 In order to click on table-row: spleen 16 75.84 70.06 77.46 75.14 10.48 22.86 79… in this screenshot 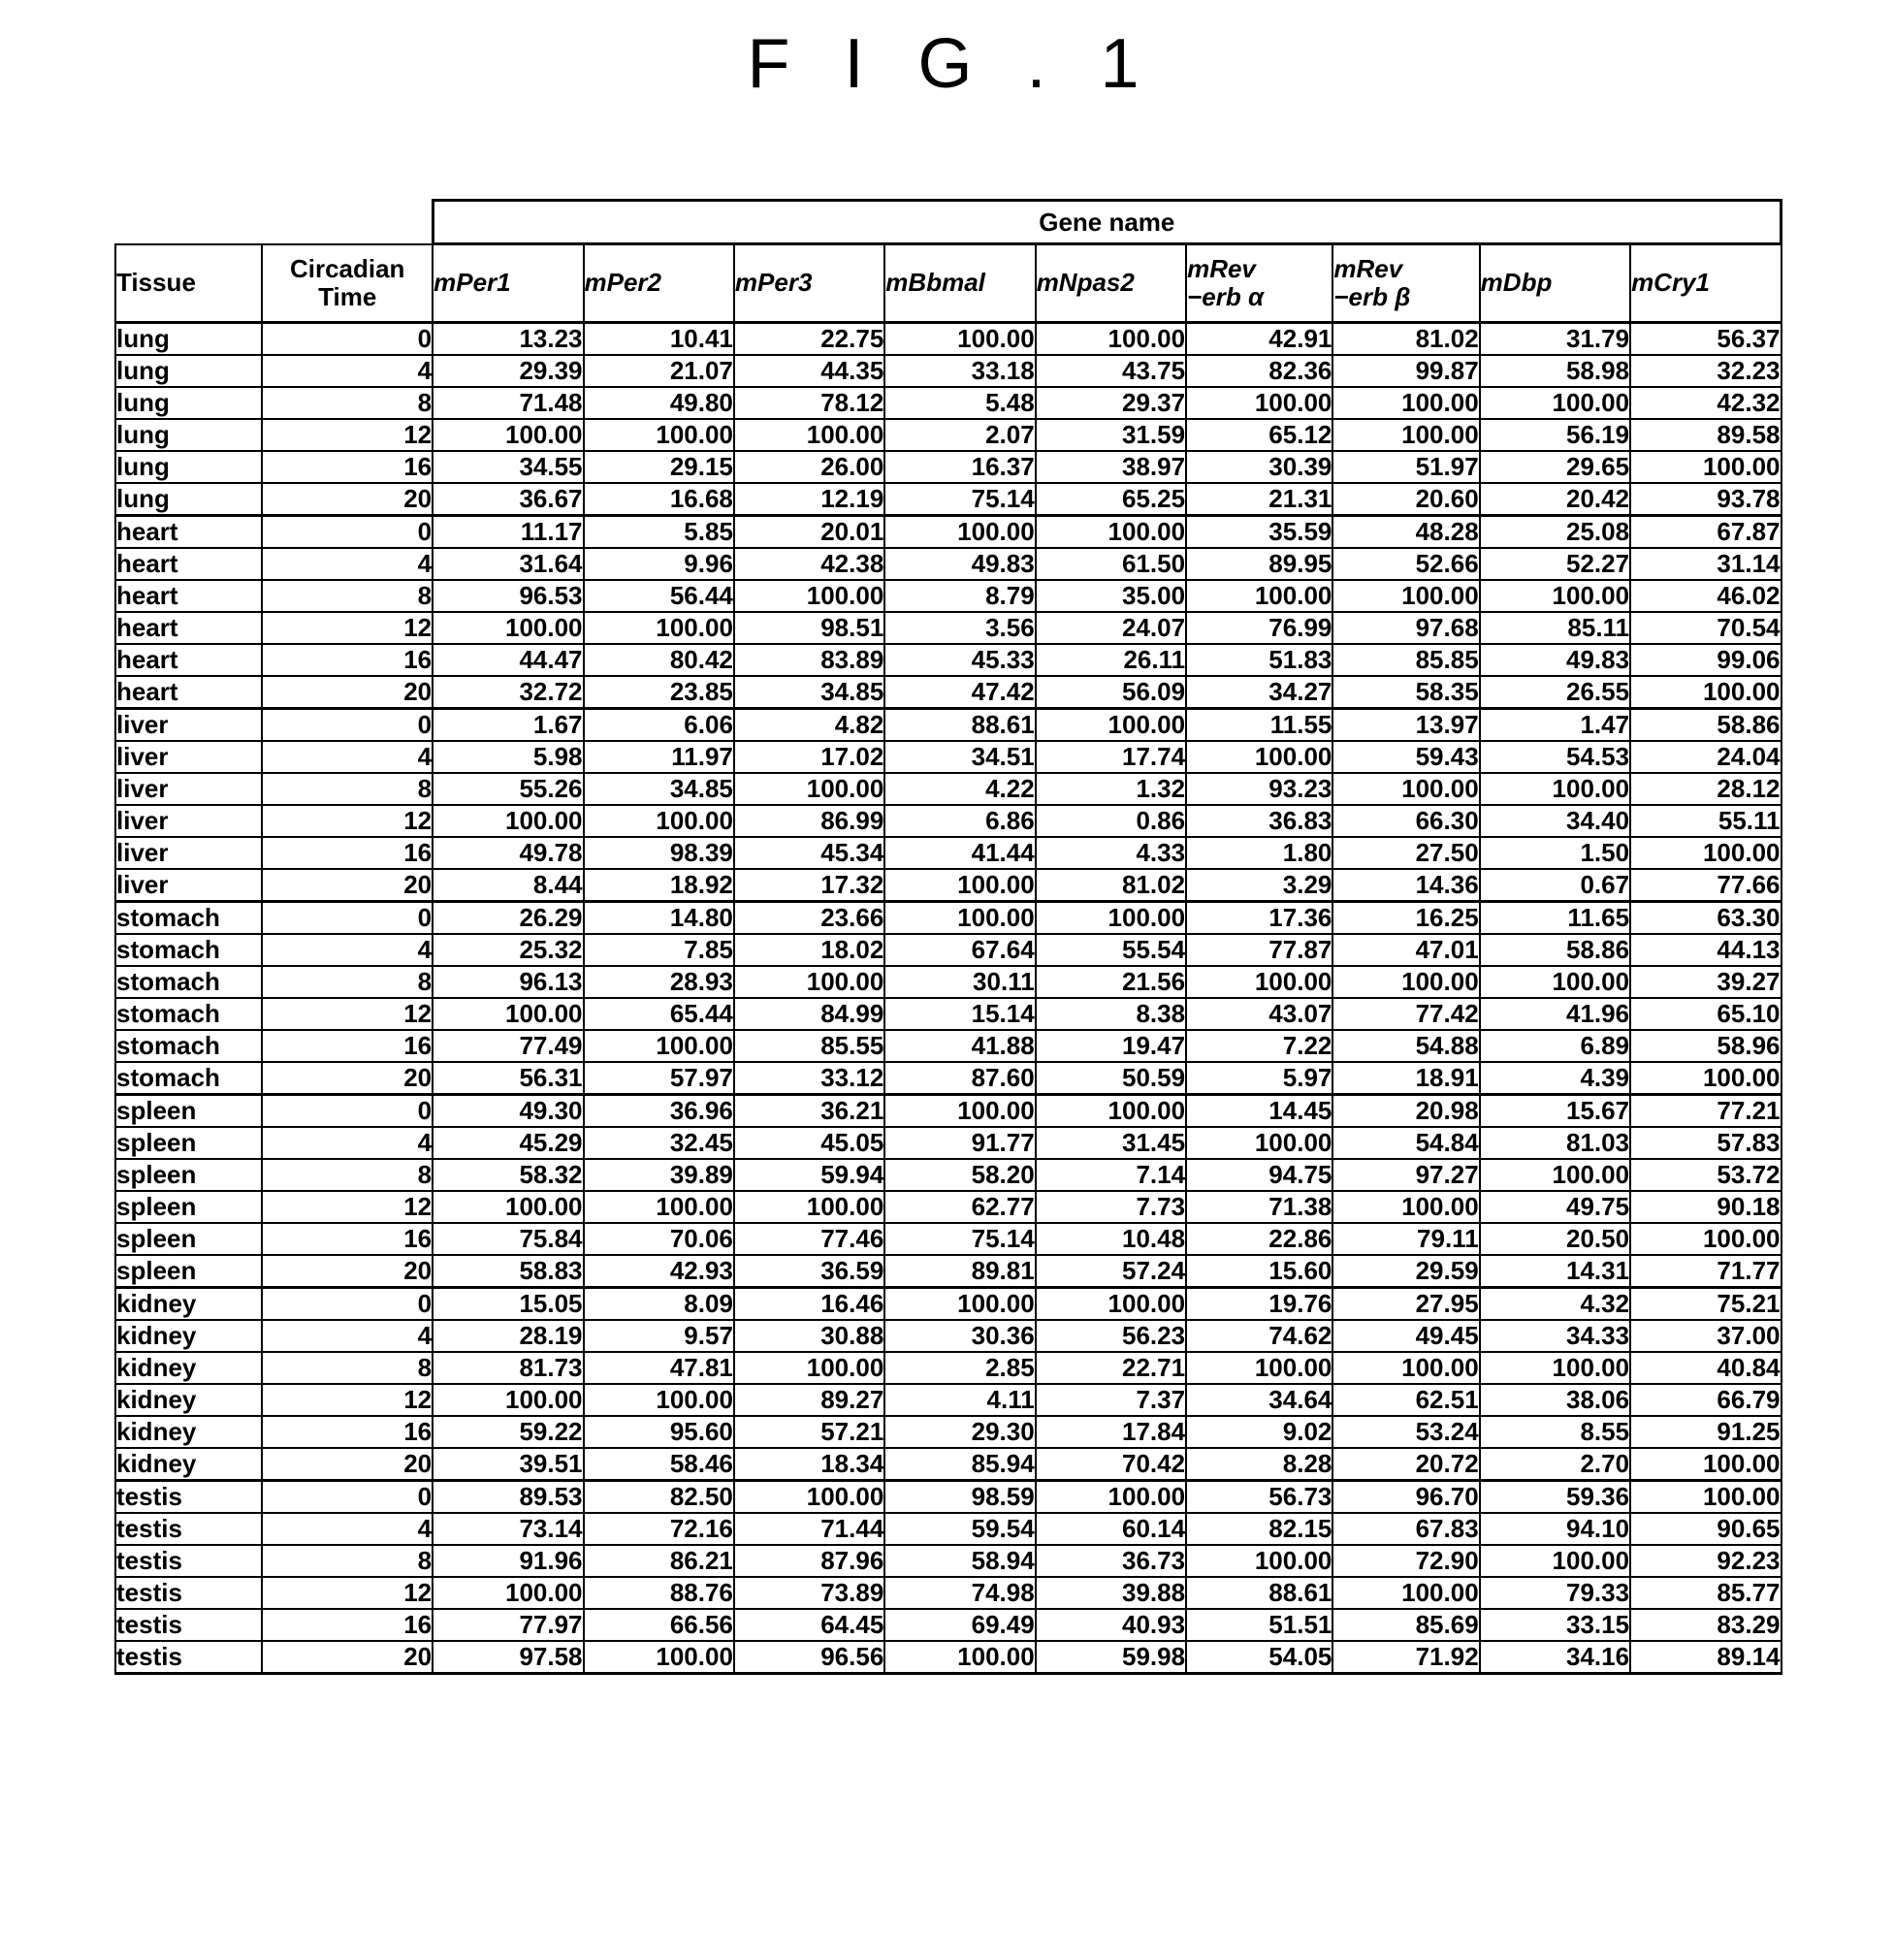, I will do `click(947, 1239)`.